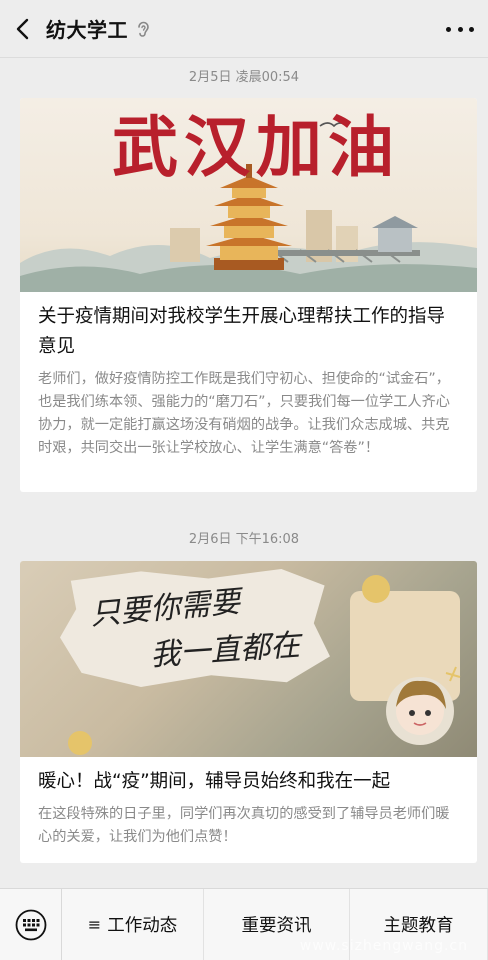  I want to click on chevron-left-icon, so click(22, 28).